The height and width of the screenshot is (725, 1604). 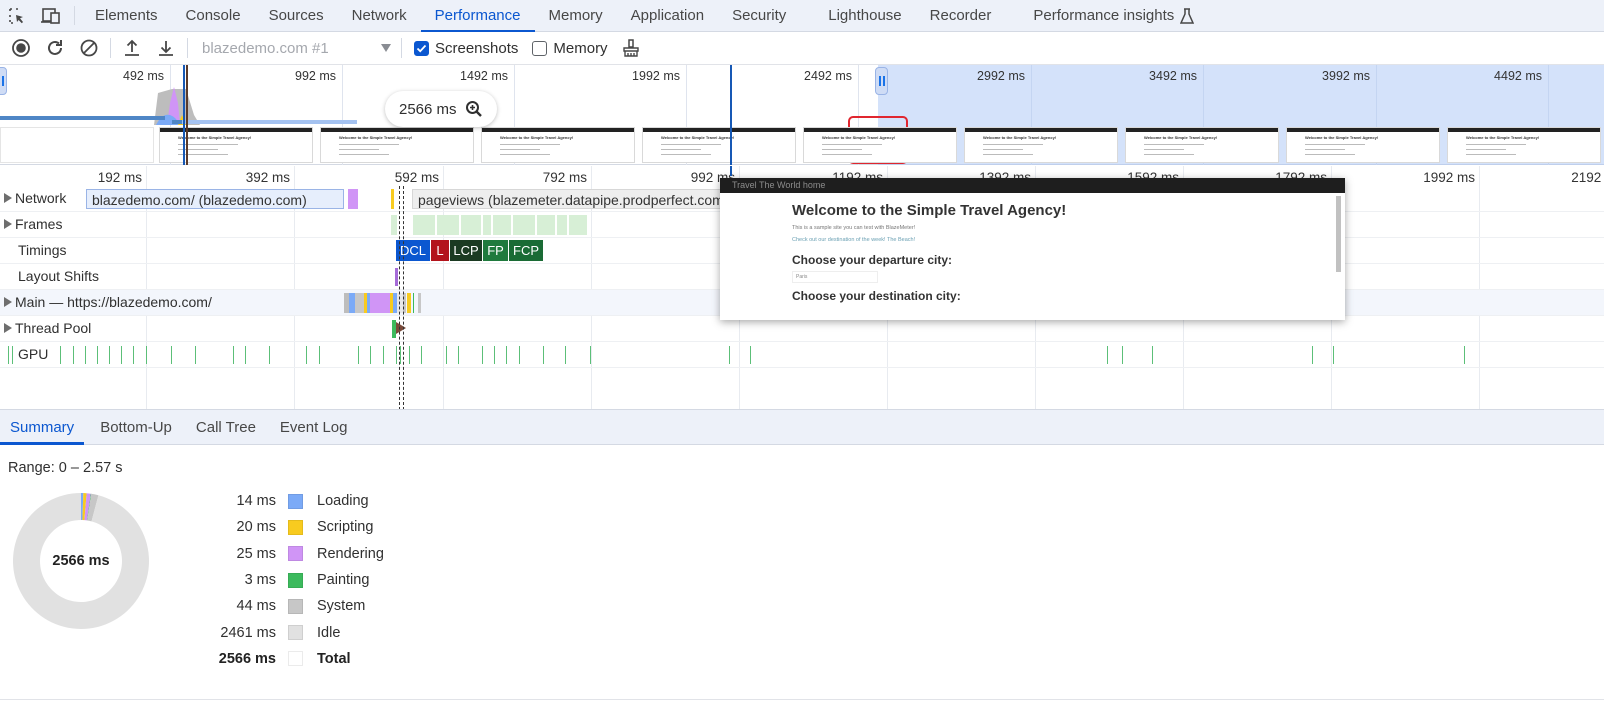 What do you see at coordinates (864, 15) in the screenshot?
I see `tab-lighthouse: Lighthouse` at bounding box center [864, 15].